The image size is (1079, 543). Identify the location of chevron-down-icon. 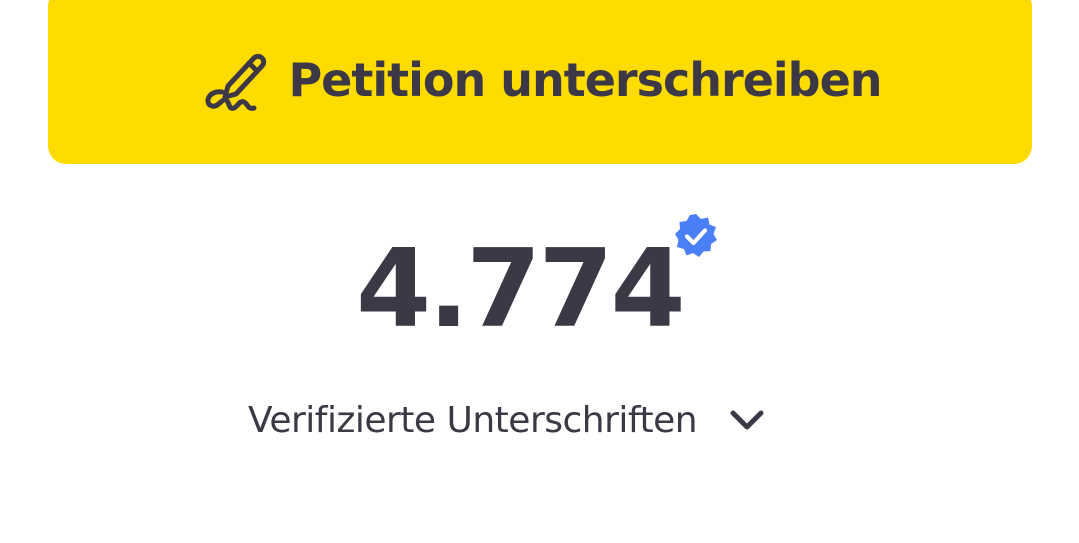
(747, 420).